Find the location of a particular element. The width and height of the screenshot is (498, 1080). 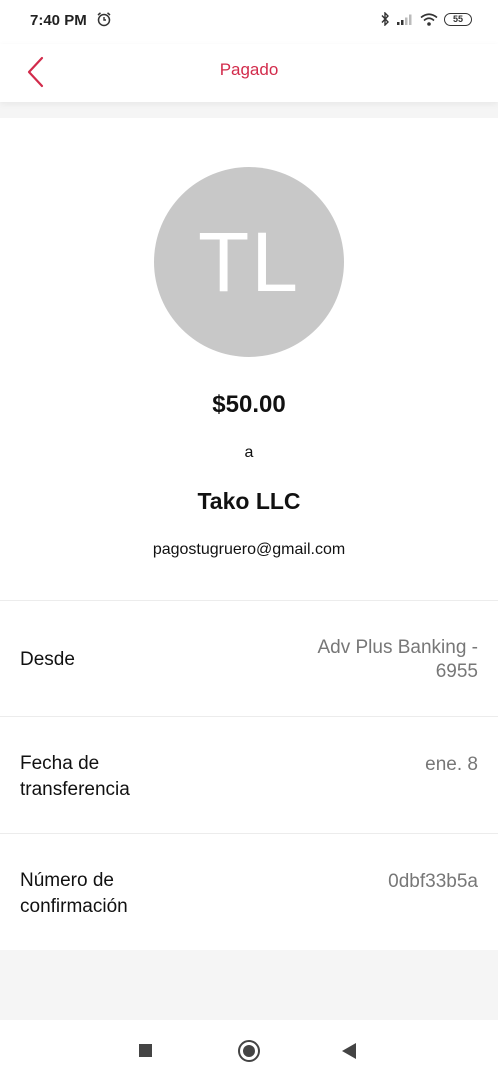

detail-value-line: 0dbf33b5a is located at coordinates (433, 881).